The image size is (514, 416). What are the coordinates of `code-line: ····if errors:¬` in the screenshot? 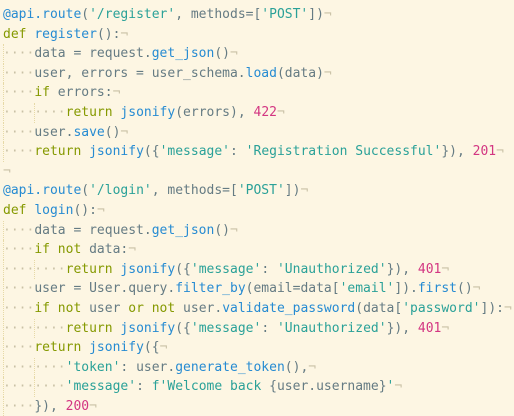 It's located at (258, 93).